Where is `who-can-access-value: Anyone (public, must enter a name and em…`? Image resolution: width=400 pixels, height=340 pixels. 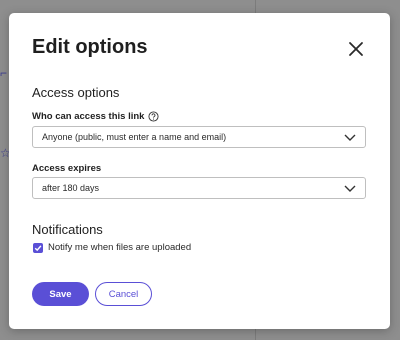 who-can-access-value: Anyone (public, must enter a name and em… is located at coordinates (134, 137).